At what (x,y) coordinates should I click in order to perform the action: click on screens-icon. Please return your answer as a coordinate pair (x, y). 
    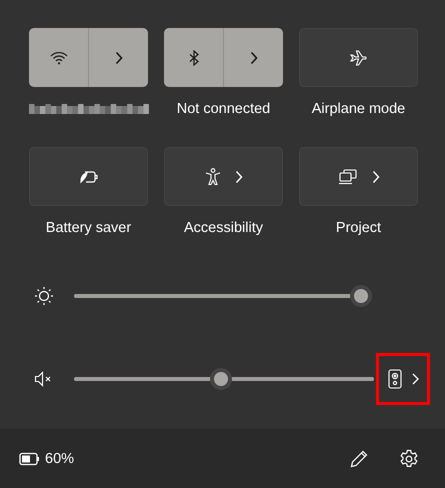
    Looking at the image, I should click on (348, 176).